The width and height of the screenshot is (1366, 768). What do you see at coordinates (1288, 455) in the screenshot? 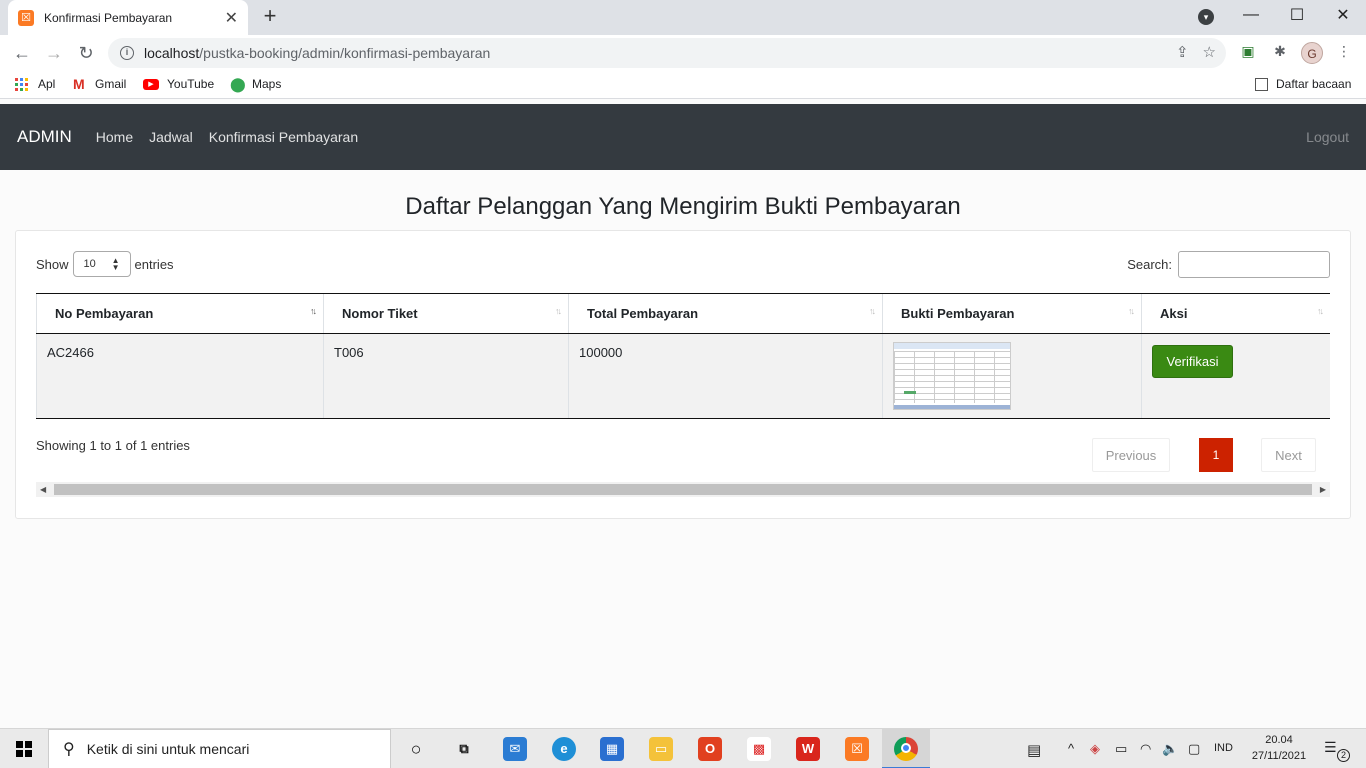
I see `next-page-button: Next` at bounding box center [1288, 455].